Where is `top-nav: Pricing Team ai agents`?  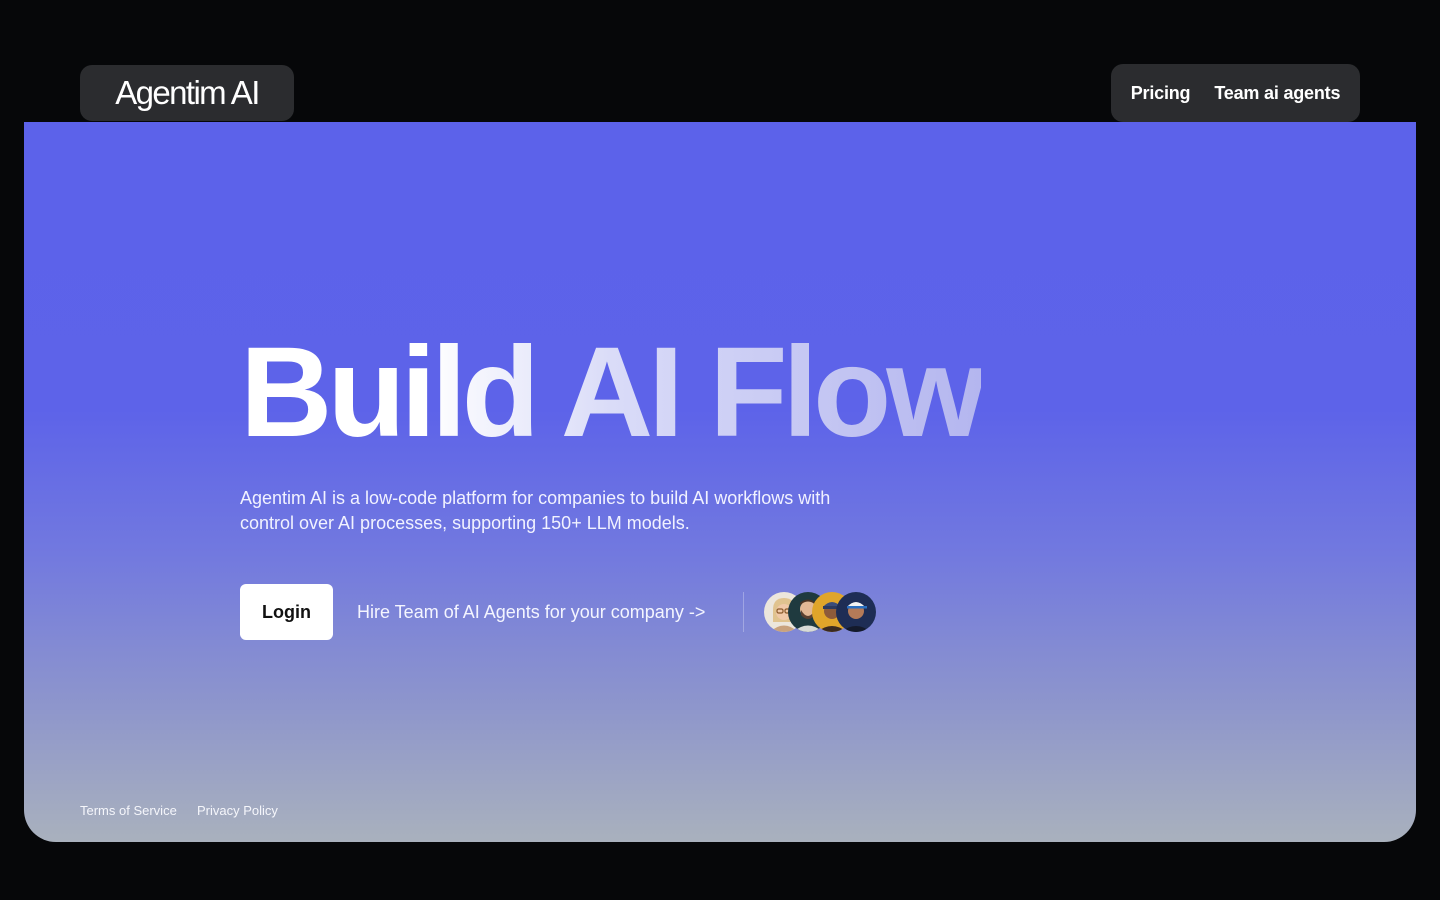
top-nav: Pricing Team ai agents is located at coordinates (1235, 93).